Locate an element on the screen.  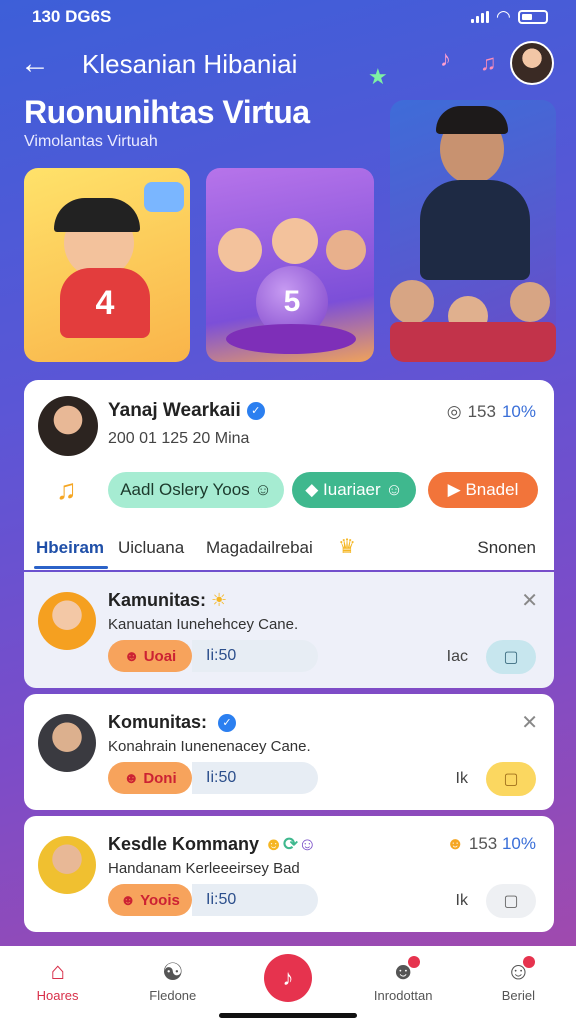
celebration-photo-tile is located at coordinates (473, 231).